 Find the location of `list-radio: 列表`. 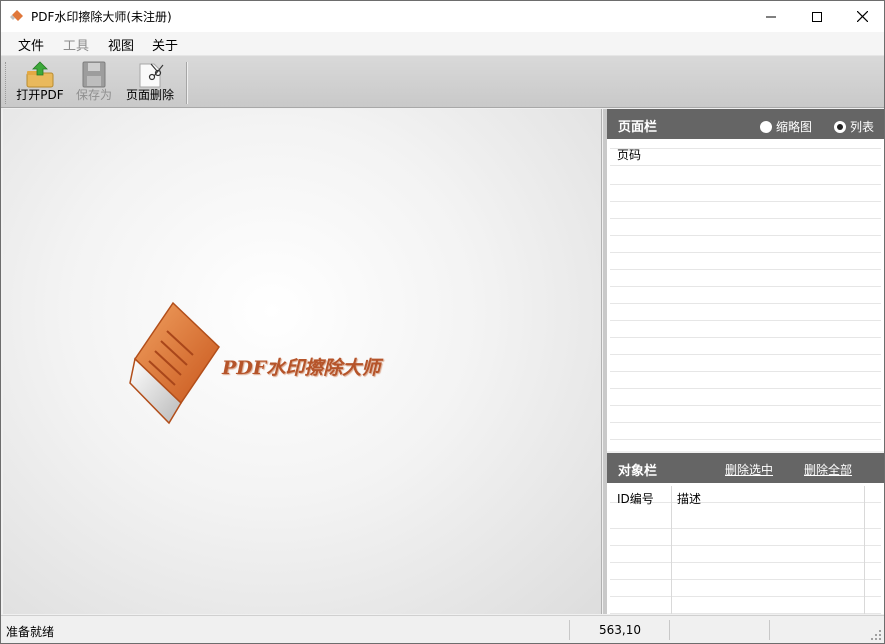

list-radio: 列表 is located at coordinates (854, 126).